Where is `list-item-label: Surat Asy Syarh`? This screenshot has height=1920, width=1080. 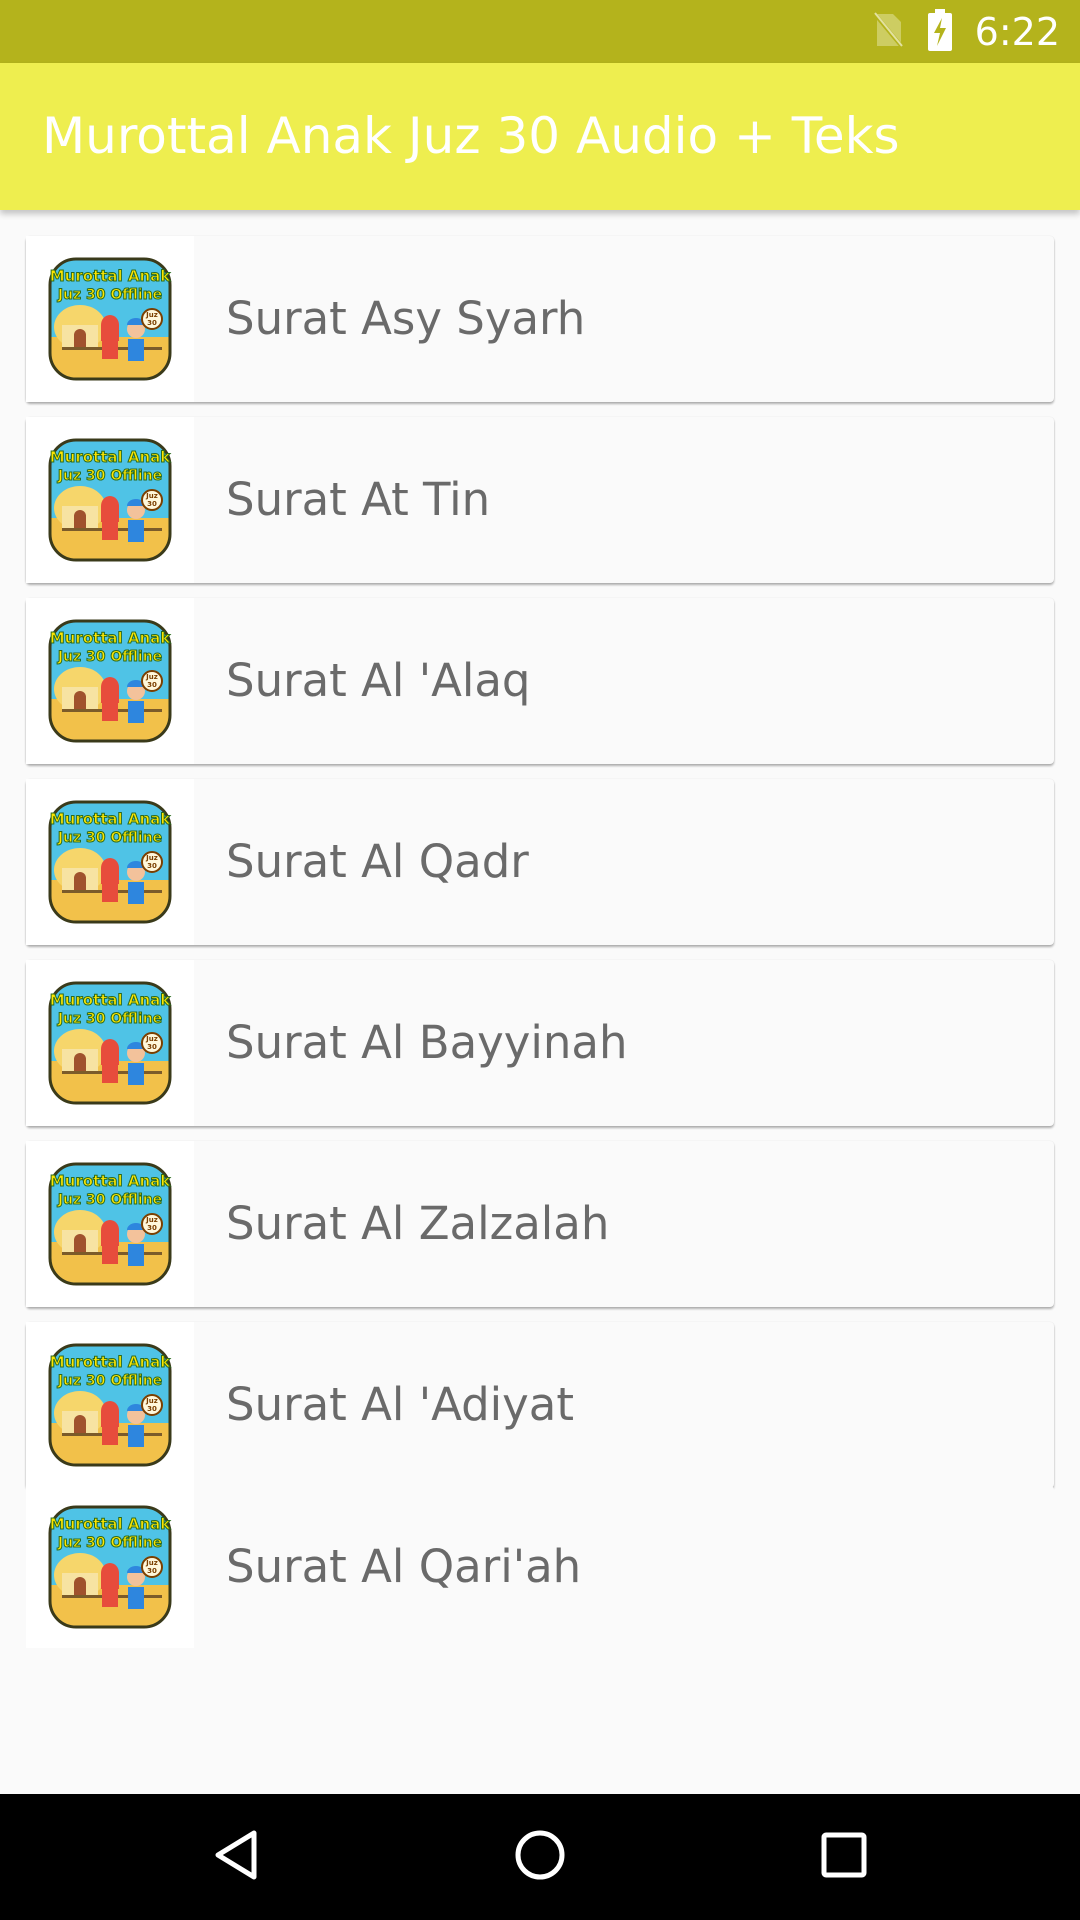 list-item-label: Surat Asy Syarh is located at coordinates (406, 318).